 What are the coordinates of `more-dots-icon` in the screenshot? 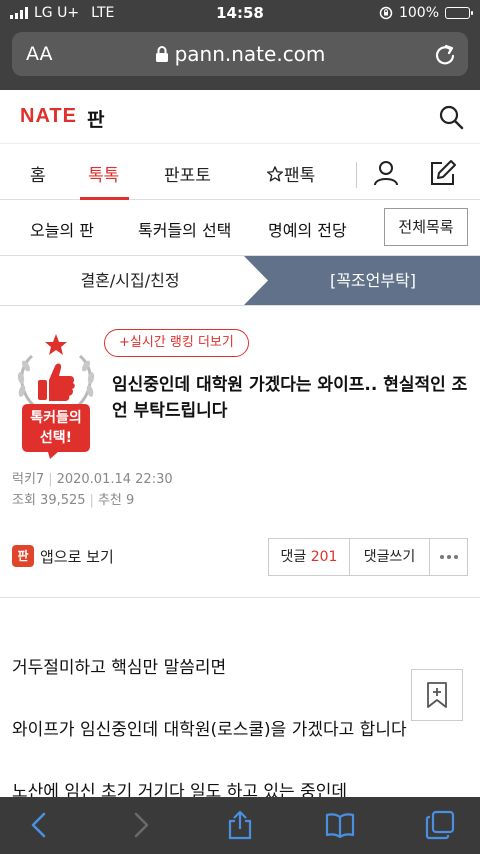 It's located at (448, 557).